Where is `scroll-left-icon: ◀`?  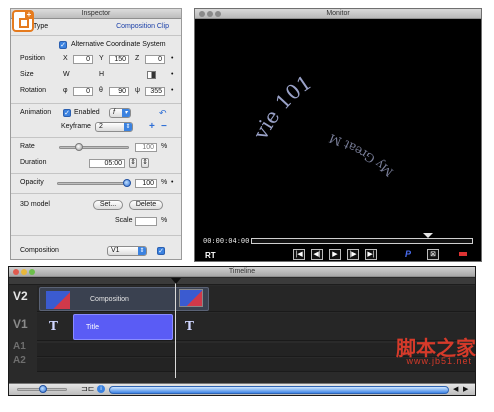
scroll-left-icon: ◀ is located at coordinates (455, 389).